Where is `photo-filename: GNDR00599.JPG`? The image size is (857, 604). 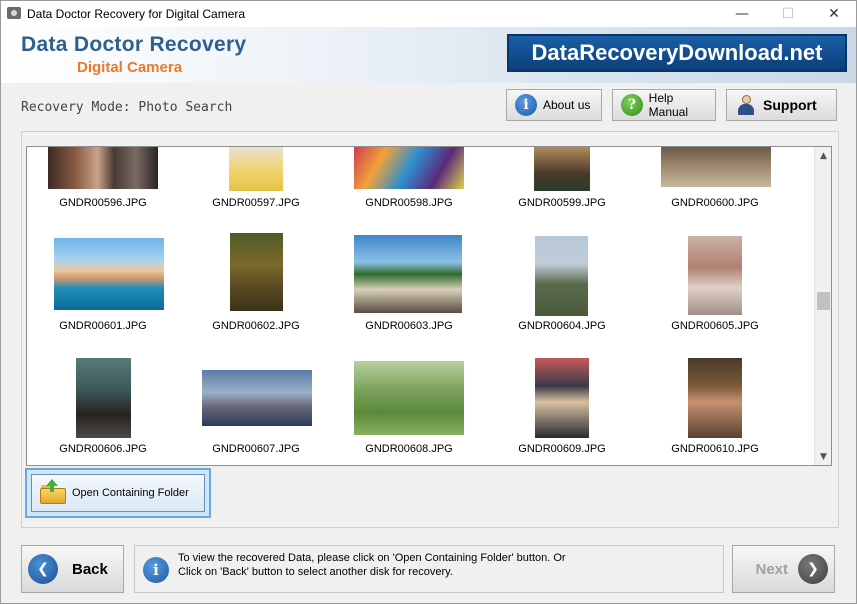 photo-filename: GNDR00599.JPG is located at coordinates (562, 203).